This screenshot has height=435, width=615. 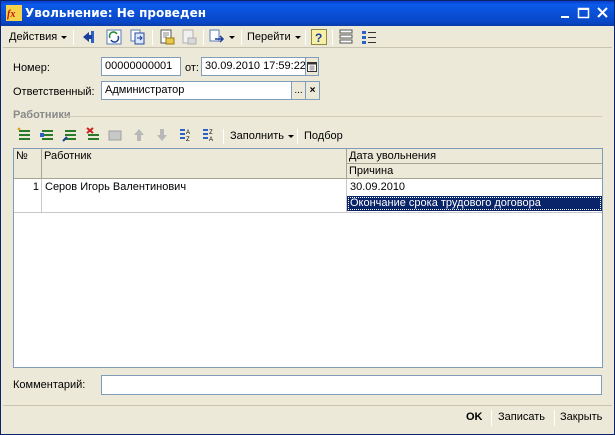 I want to click on post-document-icon, so click(x=167, y=37).